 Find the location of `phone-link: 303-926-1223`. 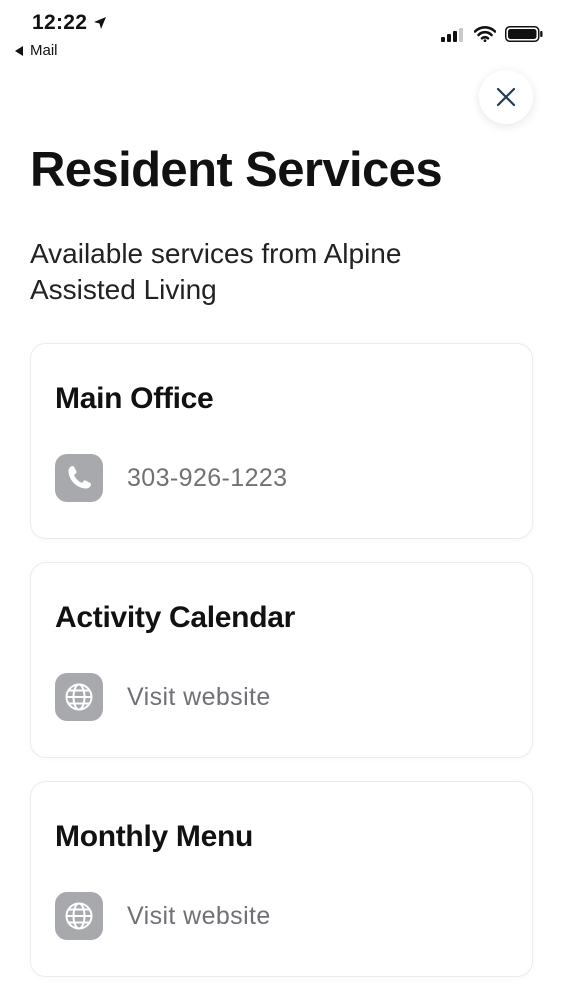

phone-link: 303-926-1223 is located at coordinates (171, 478).